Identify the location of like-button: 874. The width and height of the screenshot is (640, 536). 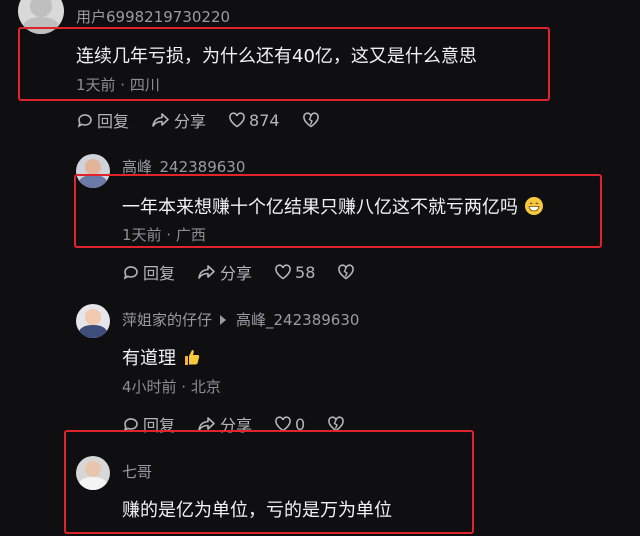
(254, 120).